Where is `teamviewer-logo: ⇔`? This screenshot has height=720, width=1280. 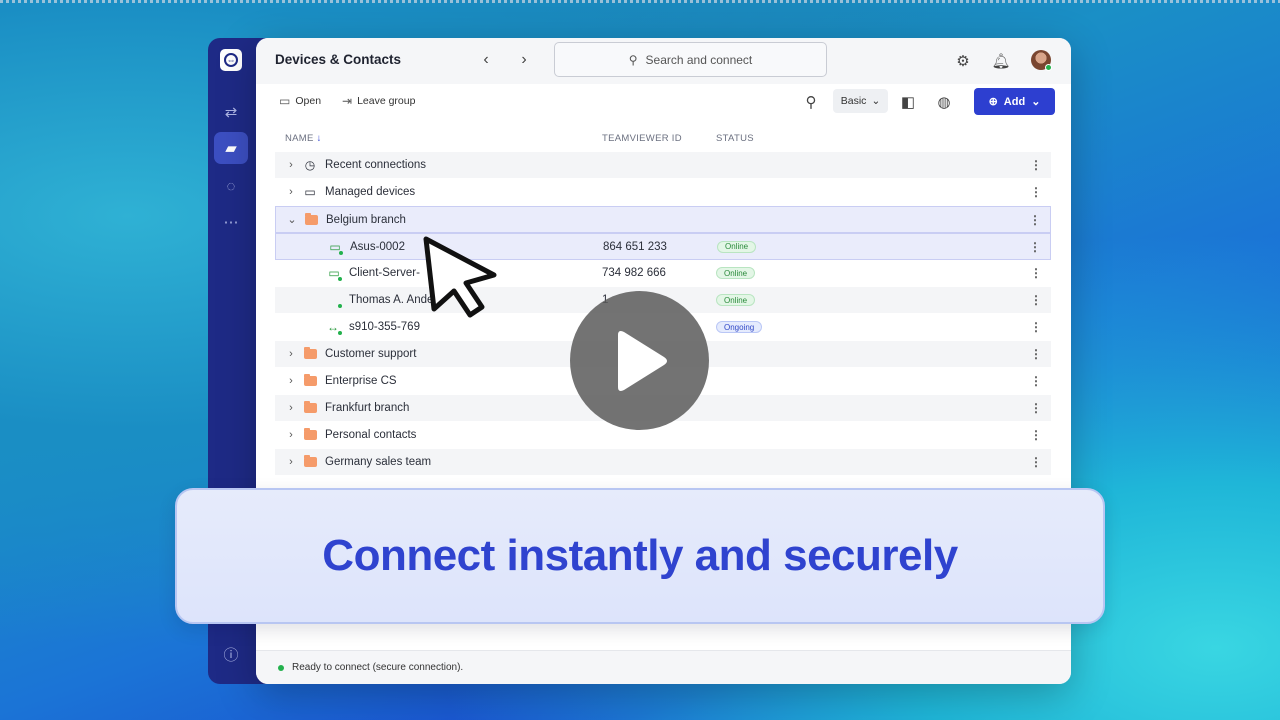
teamviewer-logo: ⇔ is located at coordinates (231, 60).